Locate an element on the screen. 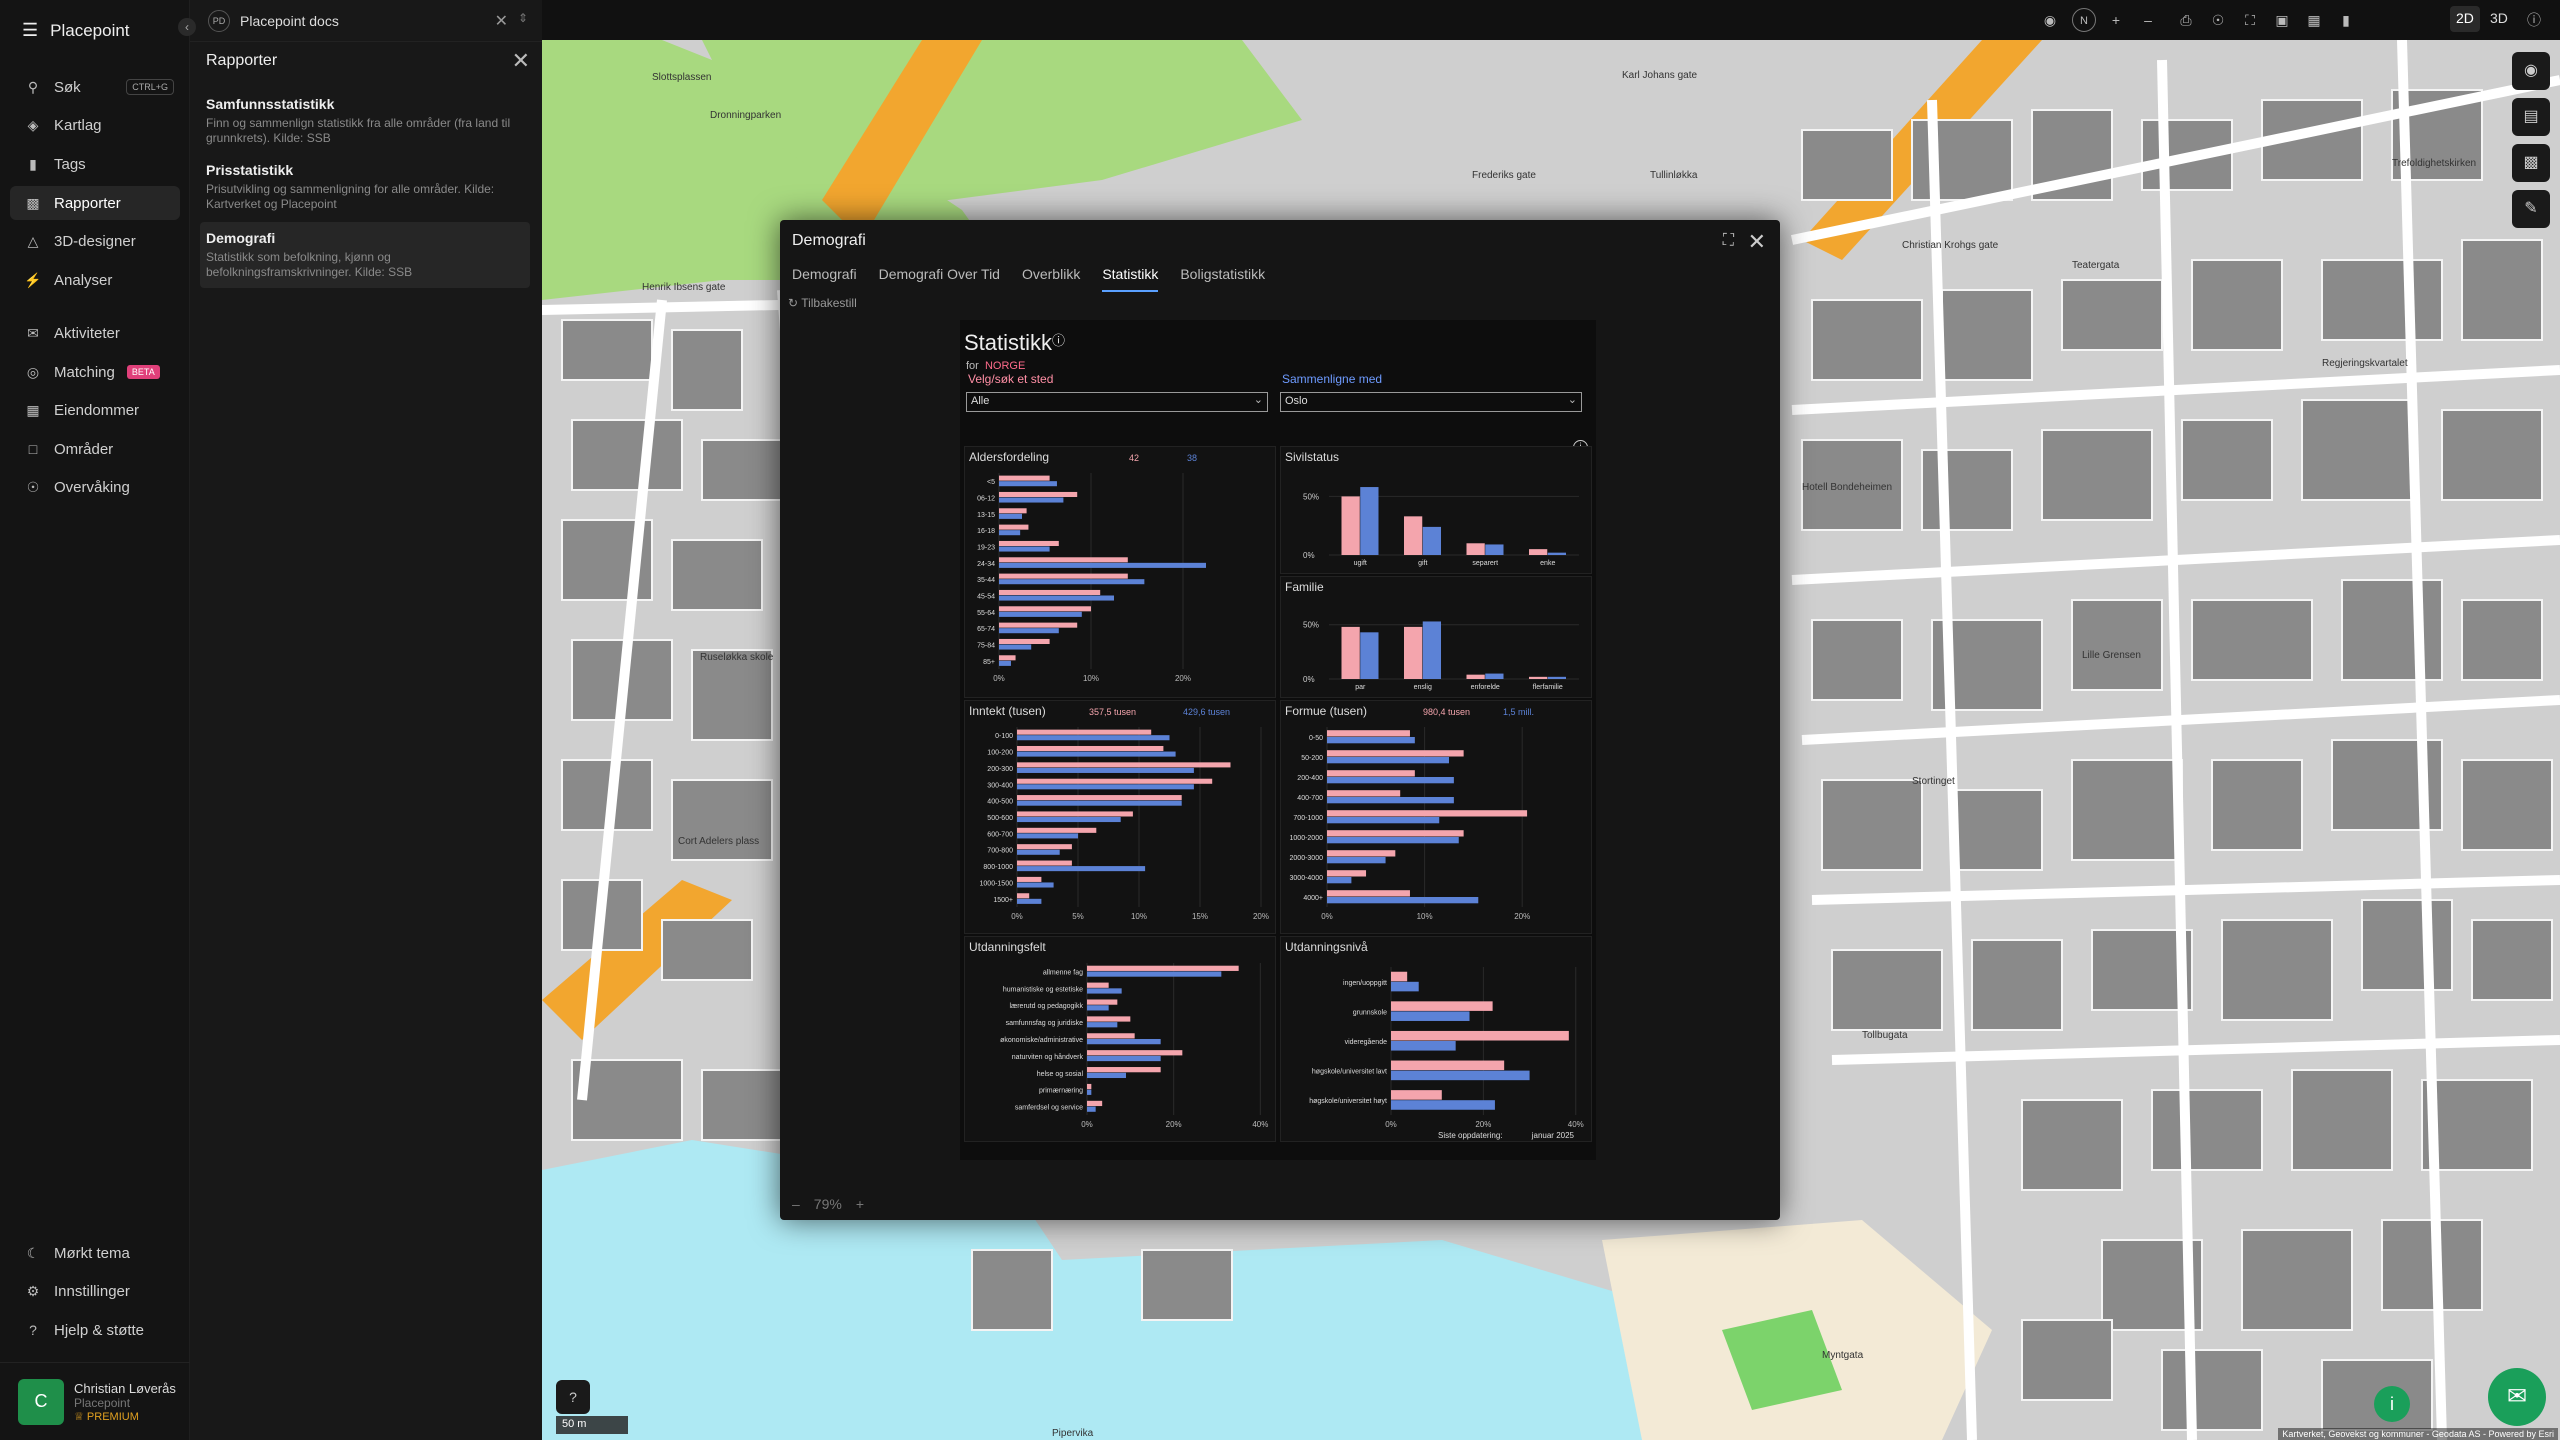  close-icon: ✕ is located at coordinates (501, 21).